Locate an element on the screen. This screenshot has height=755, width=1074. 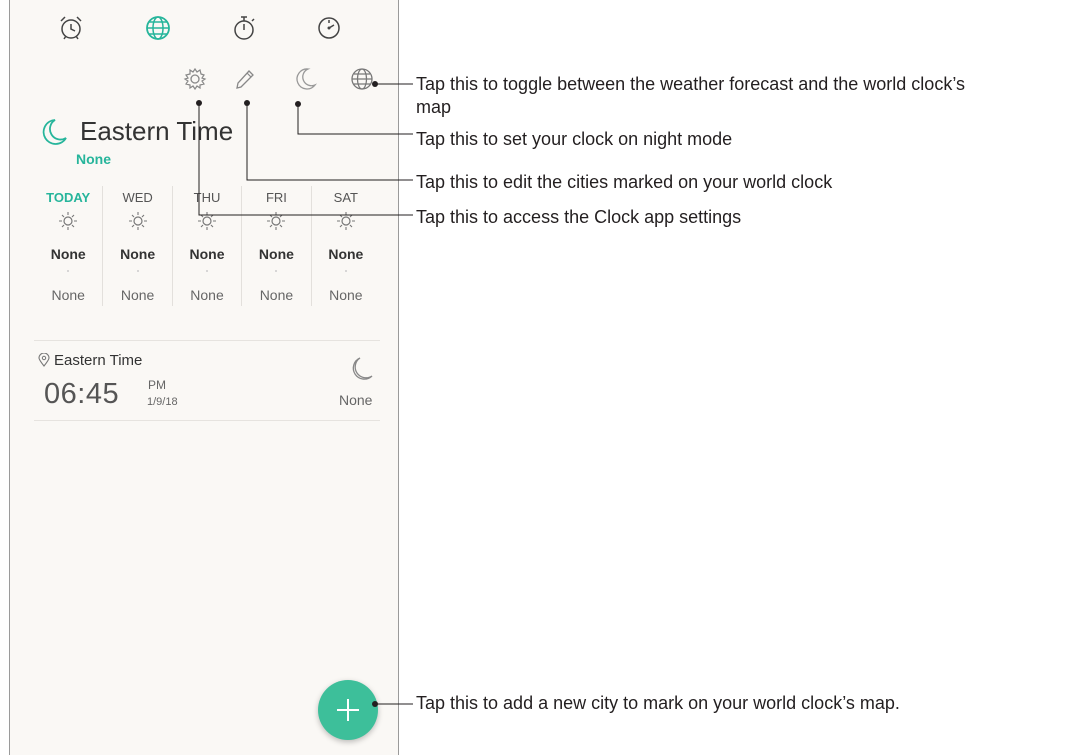
callout-night-mode: Tap this to set your clock on night mode is located at coordinates (574, 139).